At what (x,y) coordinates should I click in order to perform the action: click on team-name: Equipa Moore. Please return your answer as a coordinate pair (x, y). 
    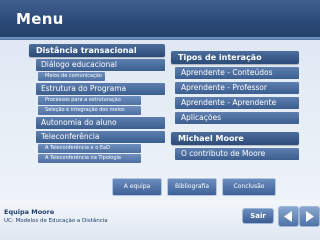
    Looking at the image, I should click on (29, 212).